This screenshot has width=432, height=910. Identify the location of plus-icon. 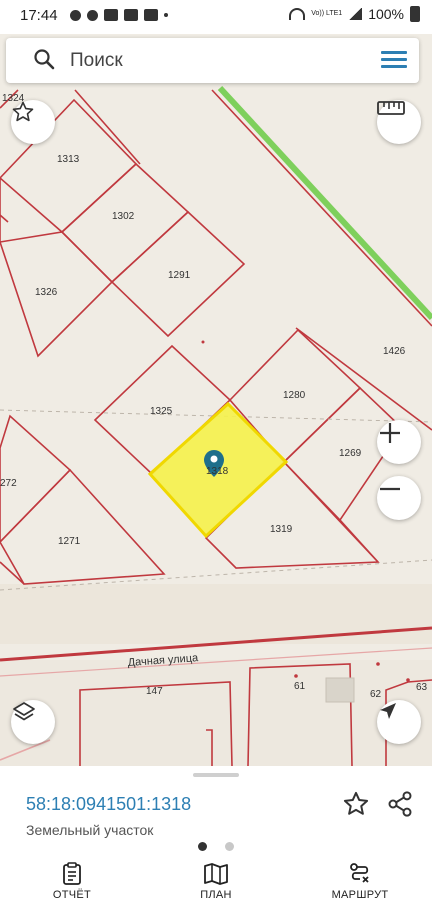
(390, 433).